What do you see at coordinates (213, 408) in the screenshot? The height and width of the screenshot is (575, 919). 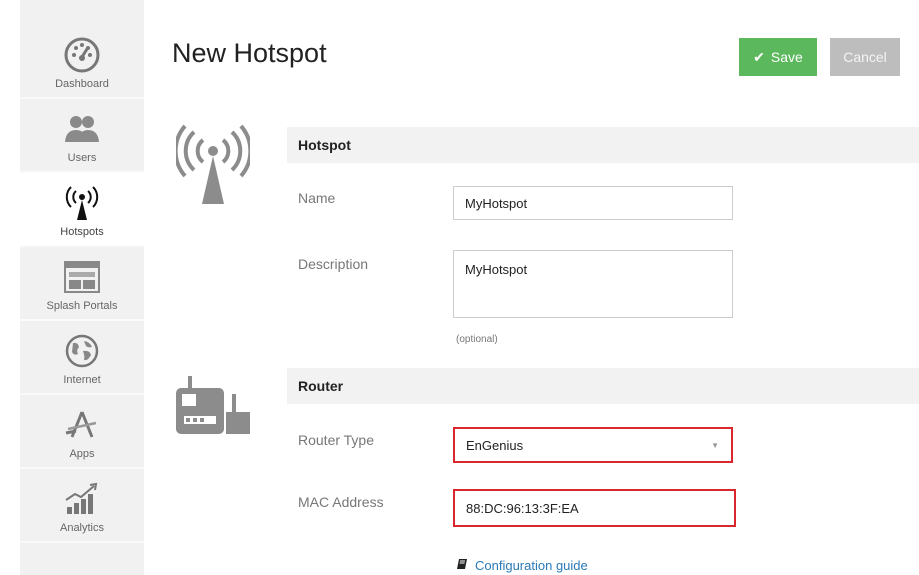 I see `router-icon` at bounding box center [213, 408].